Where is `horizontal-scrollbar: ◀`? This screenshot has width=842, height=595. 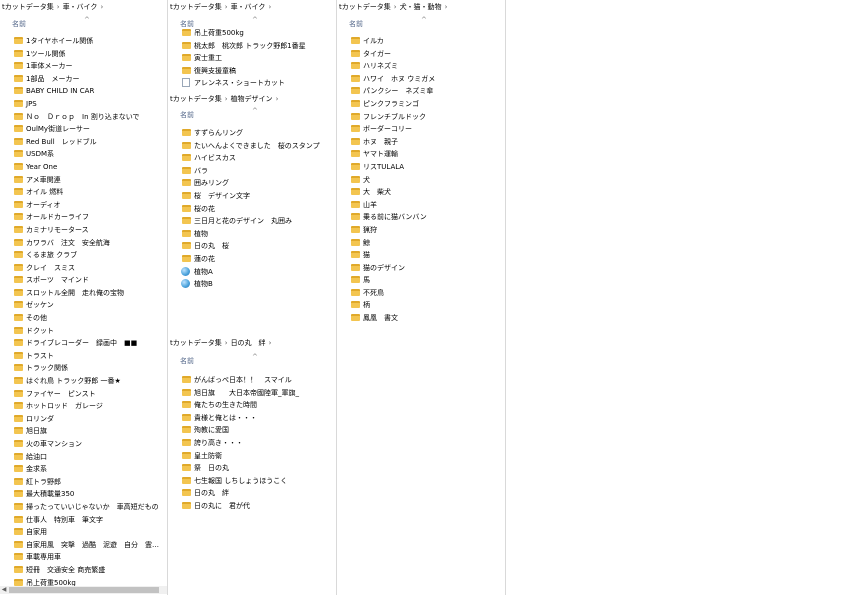
horizontal-scrollbar: ◀ is located at coordinates (83, 590).